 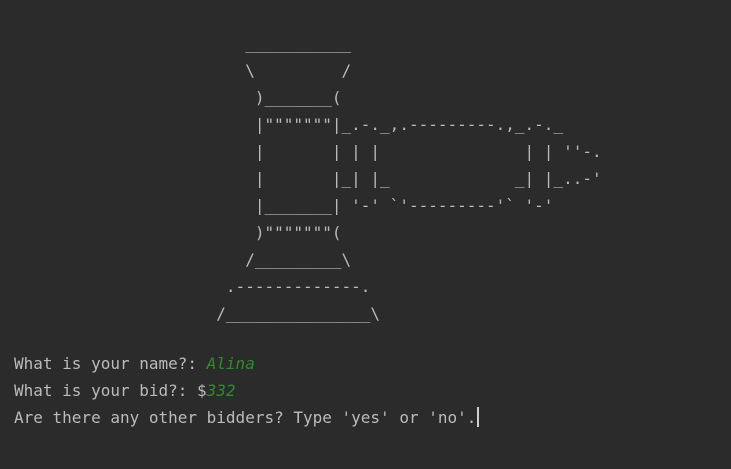 What do you see at coordinates (221, 390) in the screenshot?
I see `bid-input-value: 332` at bounding box center [221, 390].